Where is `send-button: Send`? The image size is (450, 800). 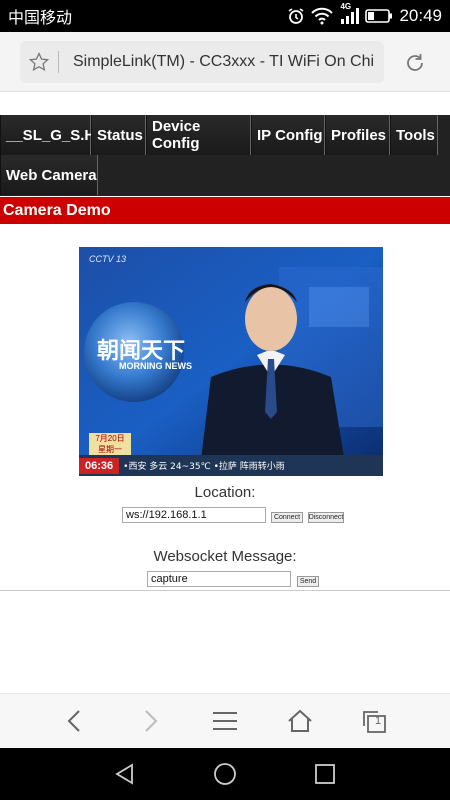 send-button: Send is located at coordinates (308, 581).